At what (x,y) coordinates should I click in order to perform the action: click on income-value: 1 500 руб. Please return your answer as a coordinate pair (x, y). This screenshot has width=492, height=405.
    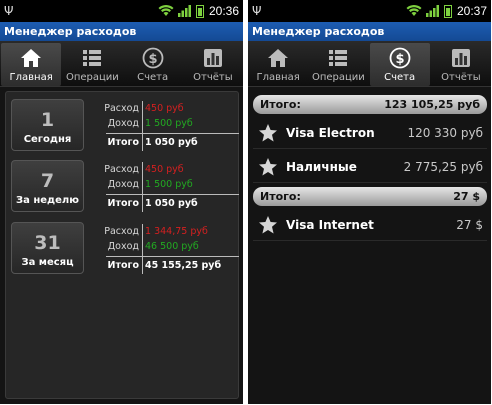
    Looking at the image, I should click on (169, 184).